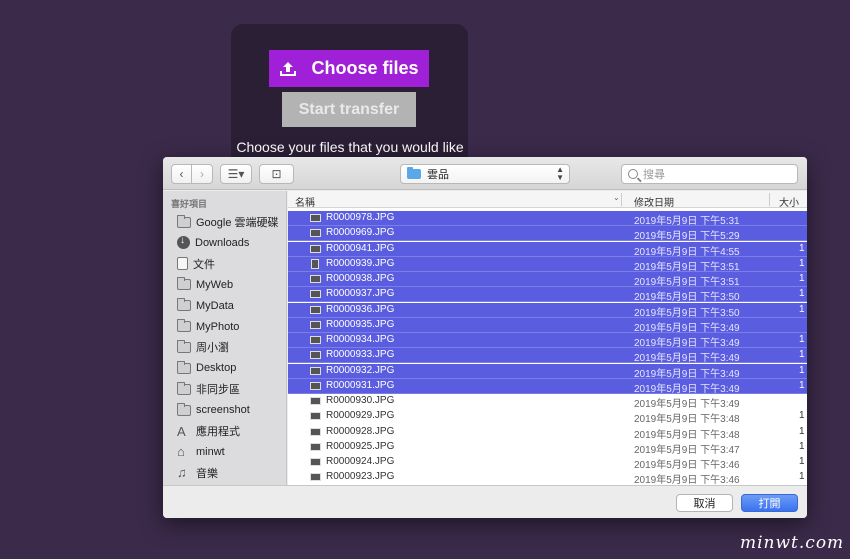 The width and height of the screenshot is (850, 559). What do you see at coordinates (485, 501) in the screenshot?
I see `dialog-footer: 取消 打開` at bounding box center [485, 501].